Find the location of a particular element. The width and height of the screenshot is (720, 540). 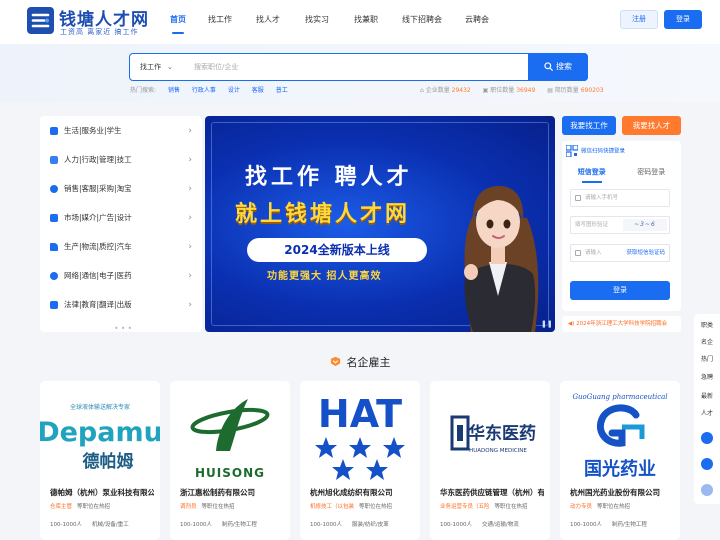

service-chat-icon is located at coordinates (707, 464).